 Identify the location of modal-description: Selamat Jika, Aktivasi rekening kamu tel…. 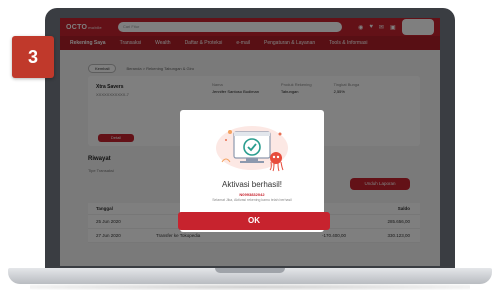
(252, 200).